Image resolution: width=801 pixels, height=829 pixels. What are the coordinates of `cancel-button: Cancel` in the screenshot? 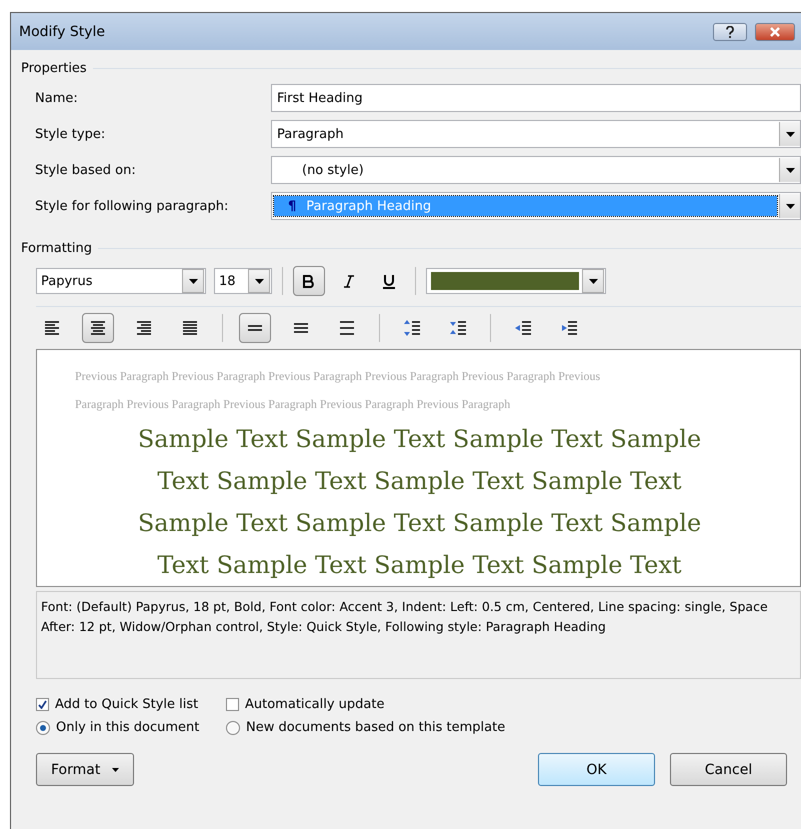 It's located at (728, 769).